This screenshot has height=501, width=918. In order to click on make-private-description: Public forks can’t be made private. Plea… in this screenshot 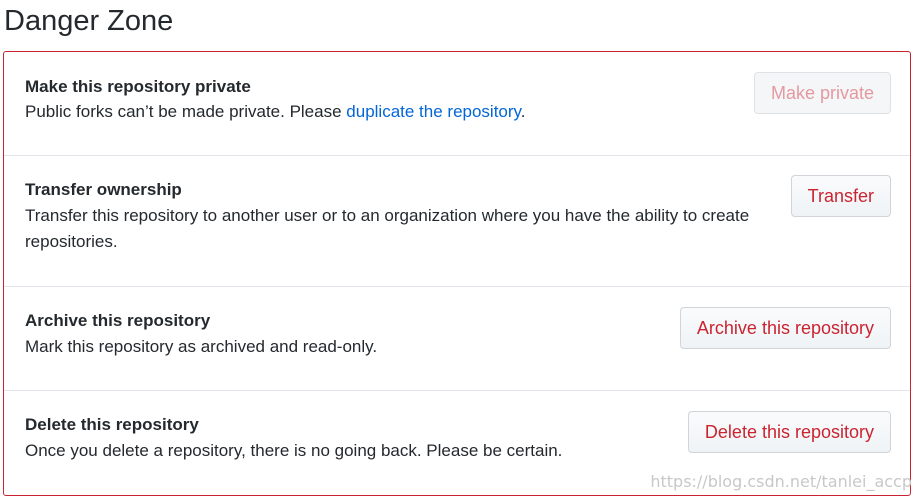, I will do `click(375, 112)`.